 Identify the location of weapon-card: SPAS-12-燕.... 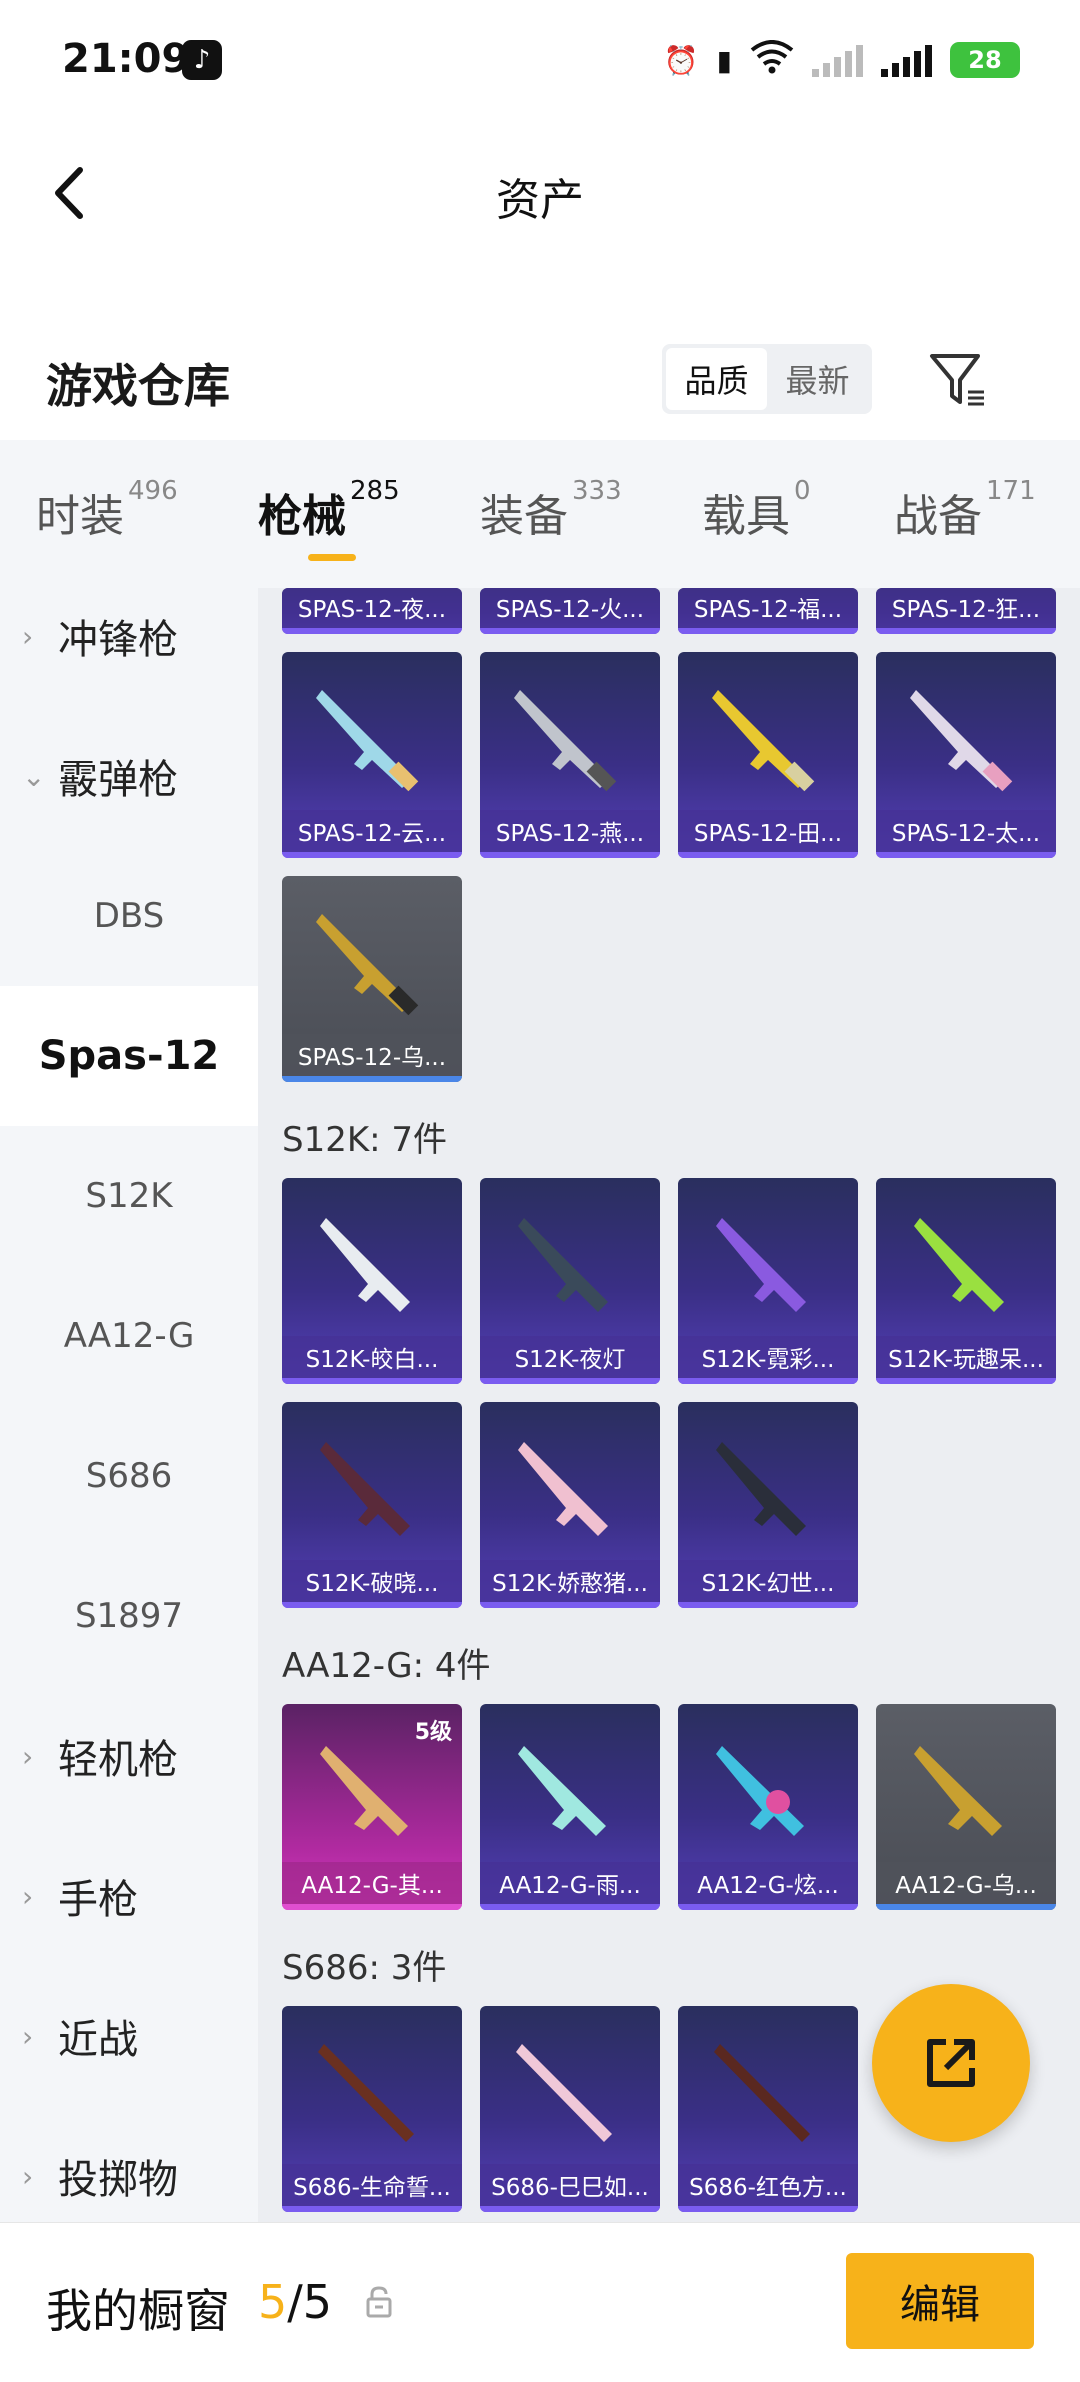
(570, 755).